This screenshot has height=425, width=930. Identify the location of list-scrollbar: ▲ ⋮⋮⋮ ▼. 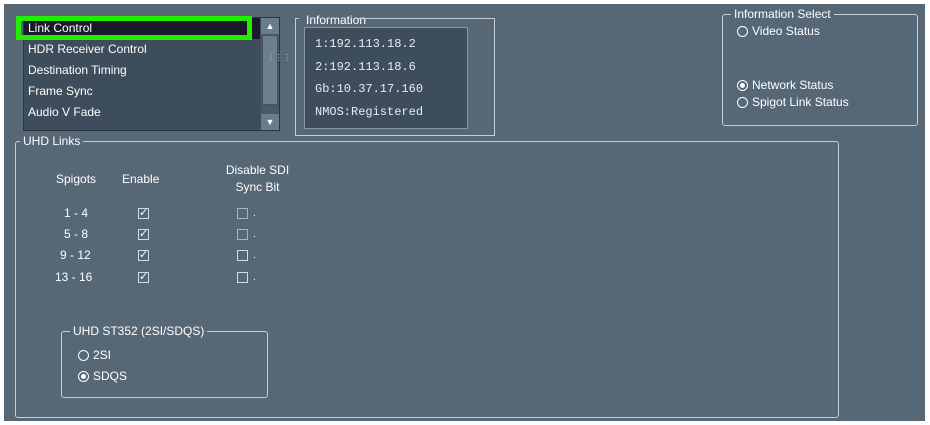
(276, 74).